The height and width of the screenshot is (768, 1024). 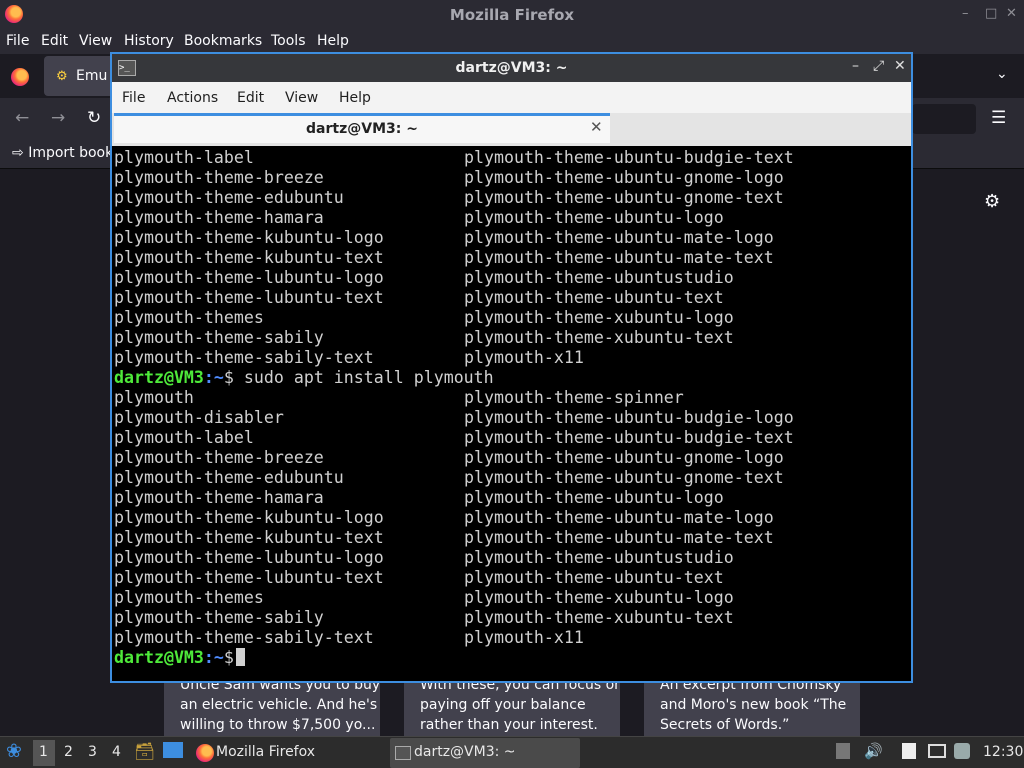 I want to click on tray-notes-icon, so click(x=909, y=751).